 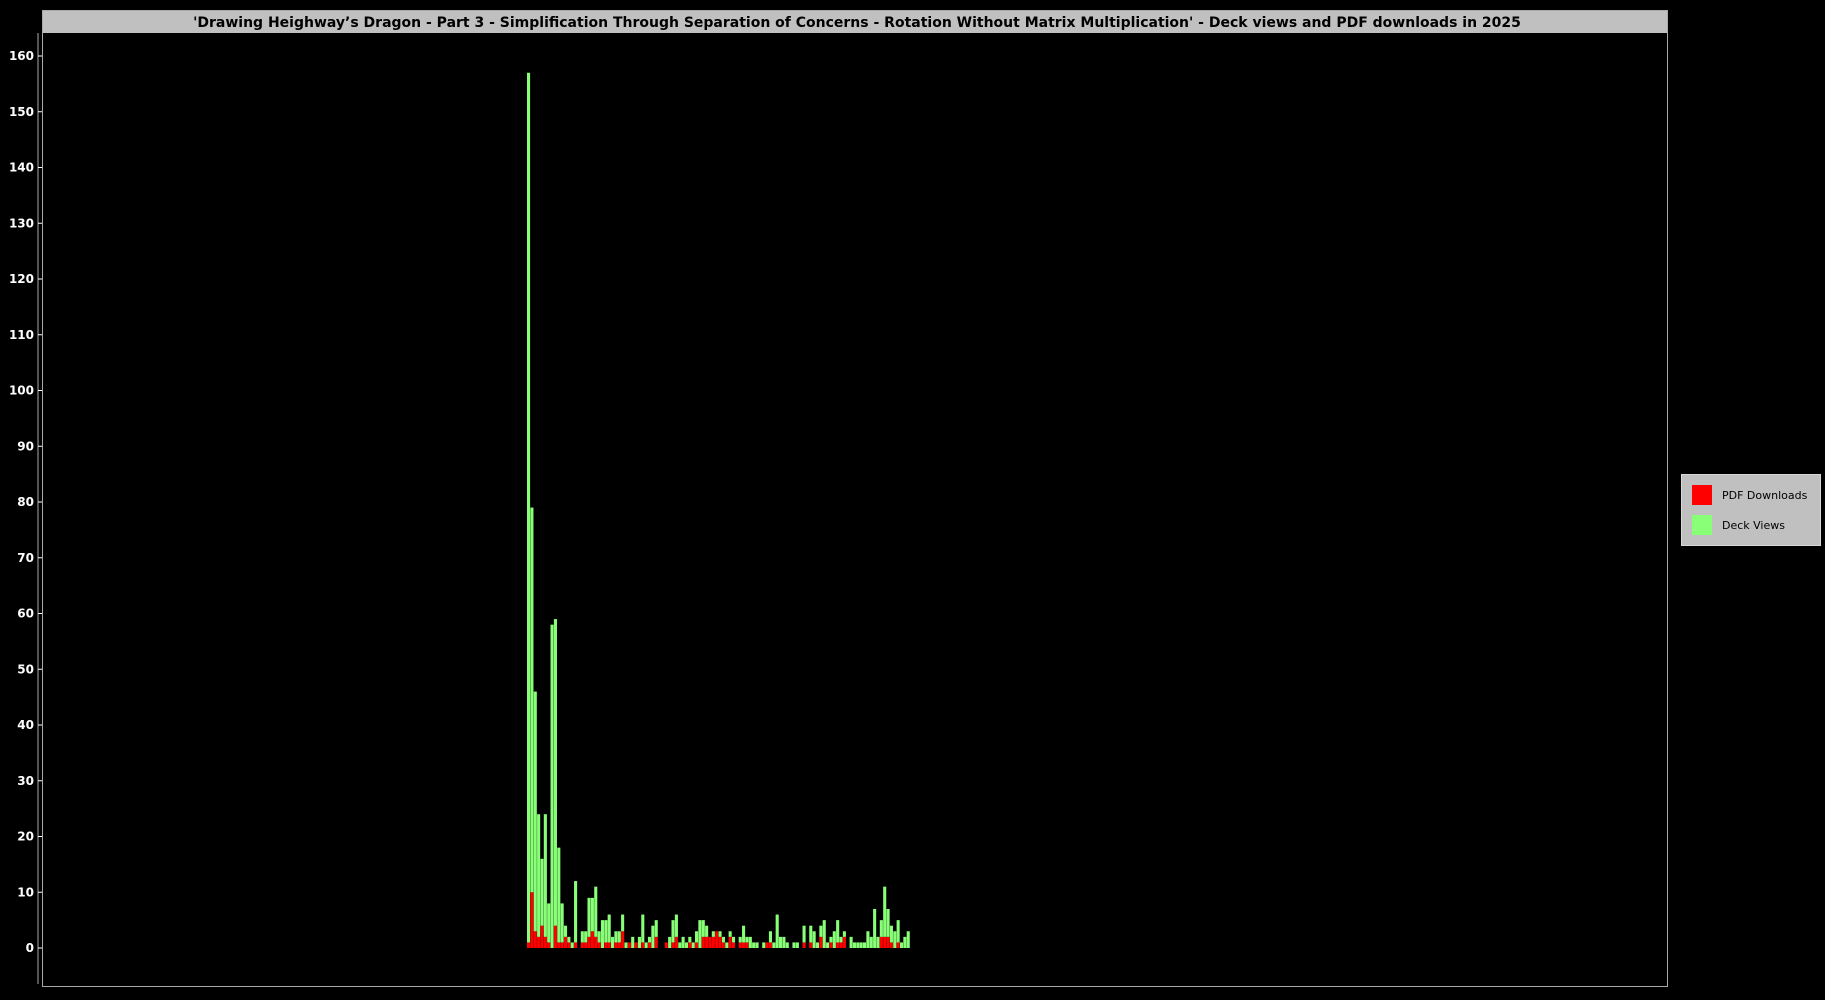 I want to click on legend-item-deck-views: Deck Views, so click(x=1738, y=525).